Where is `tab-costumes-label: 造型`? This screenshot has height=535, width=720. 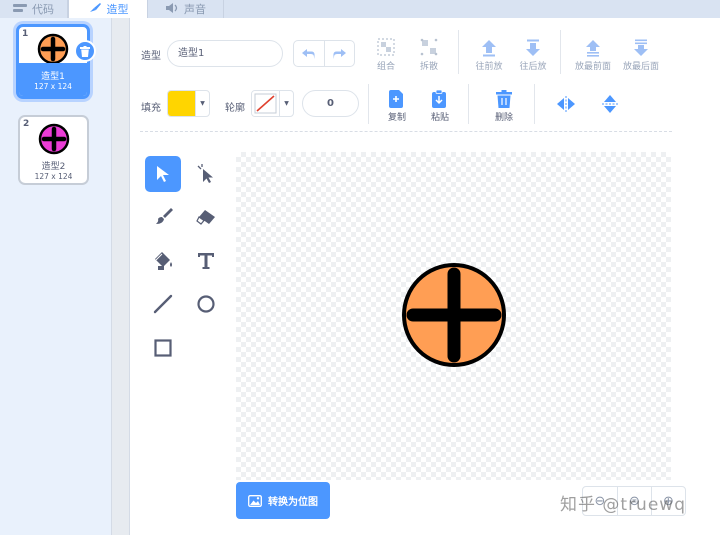
tab-costumes-label: 造型 is located at coordinates (117, 9).